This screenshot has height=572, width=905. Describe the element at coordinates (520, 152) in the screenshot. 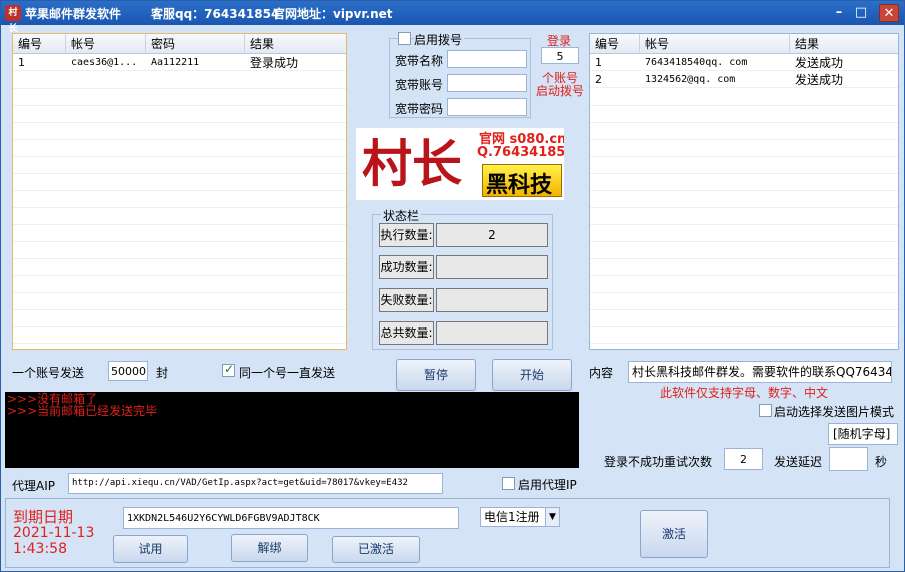

I see `logo-qq: Q.764341854` at that location.